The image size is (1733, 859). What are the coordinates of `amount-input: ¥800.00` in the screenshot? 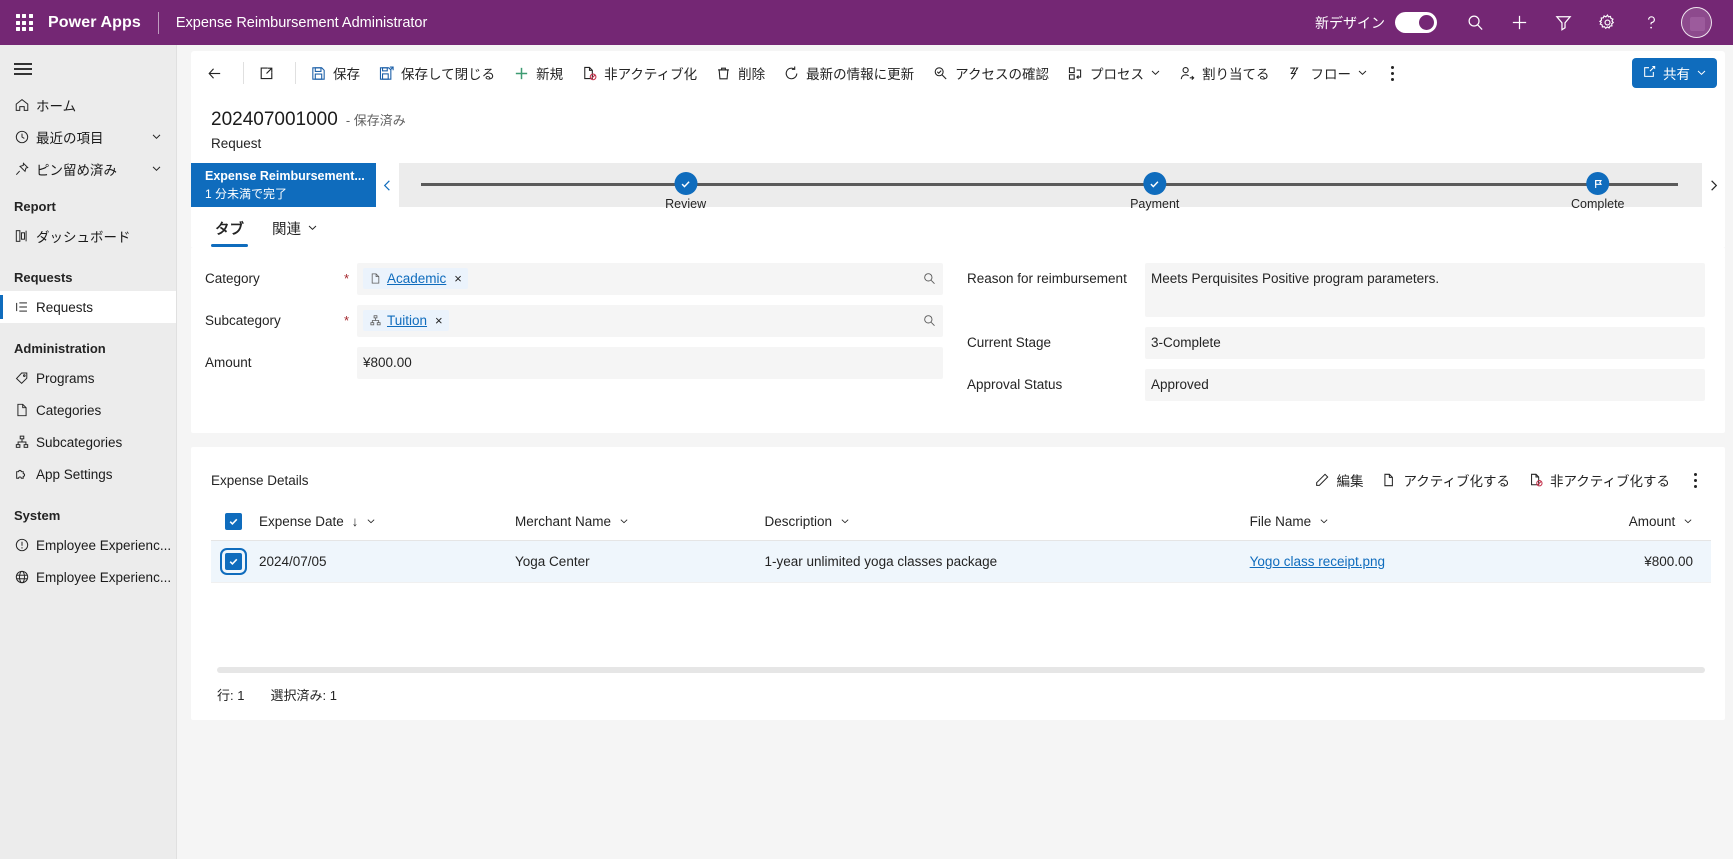 It's located at (650, 363).